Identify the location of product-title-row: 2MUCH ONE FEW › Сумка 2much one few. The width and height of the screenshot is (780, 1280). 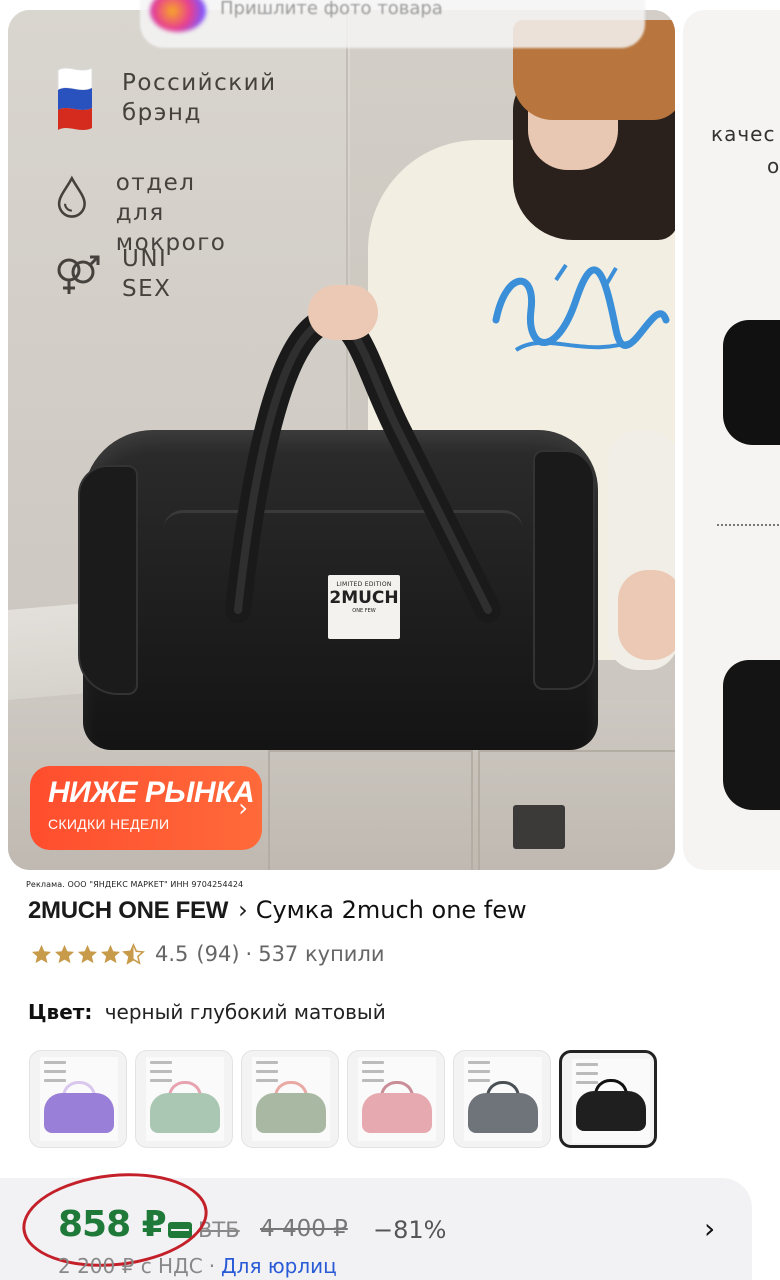
(277, 910).